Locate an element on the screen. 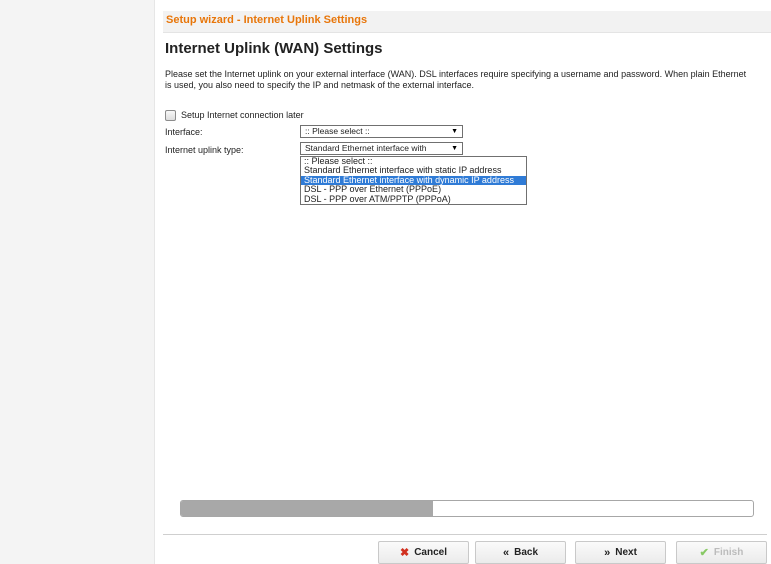 The image size is (771, 564). dropdown-option-pppoa: DSL - PPP over ATM/PPTP (PPPoA) is located at coordinates (413, 199).